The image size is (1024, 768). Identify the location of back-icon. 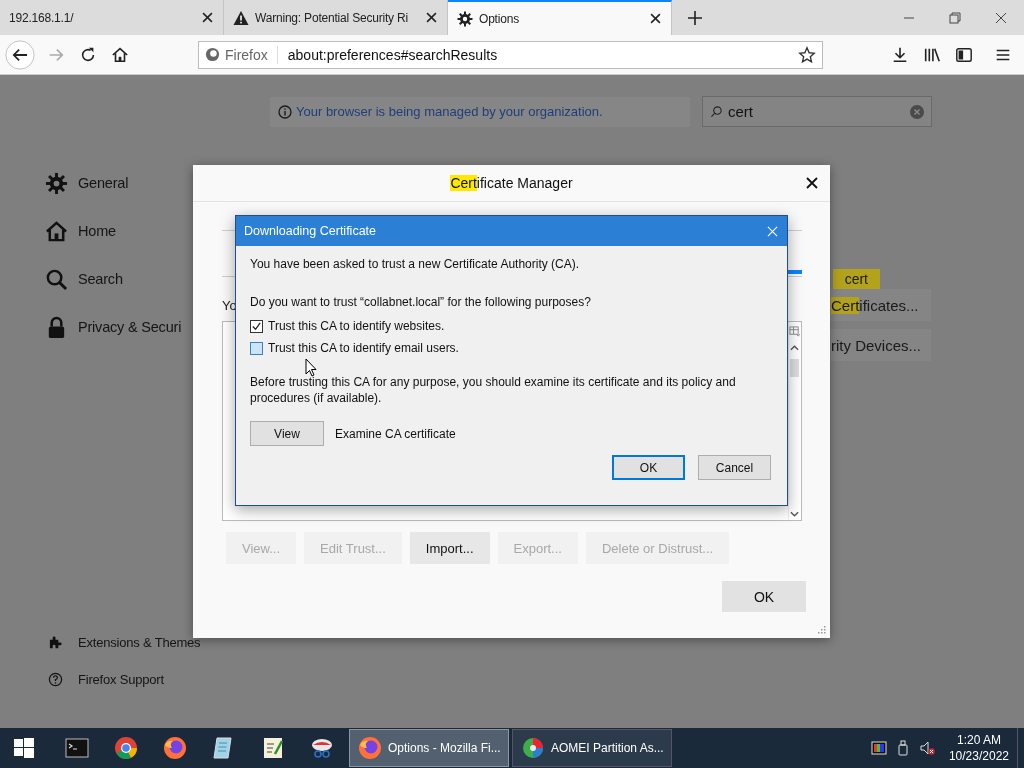
(20, 54).